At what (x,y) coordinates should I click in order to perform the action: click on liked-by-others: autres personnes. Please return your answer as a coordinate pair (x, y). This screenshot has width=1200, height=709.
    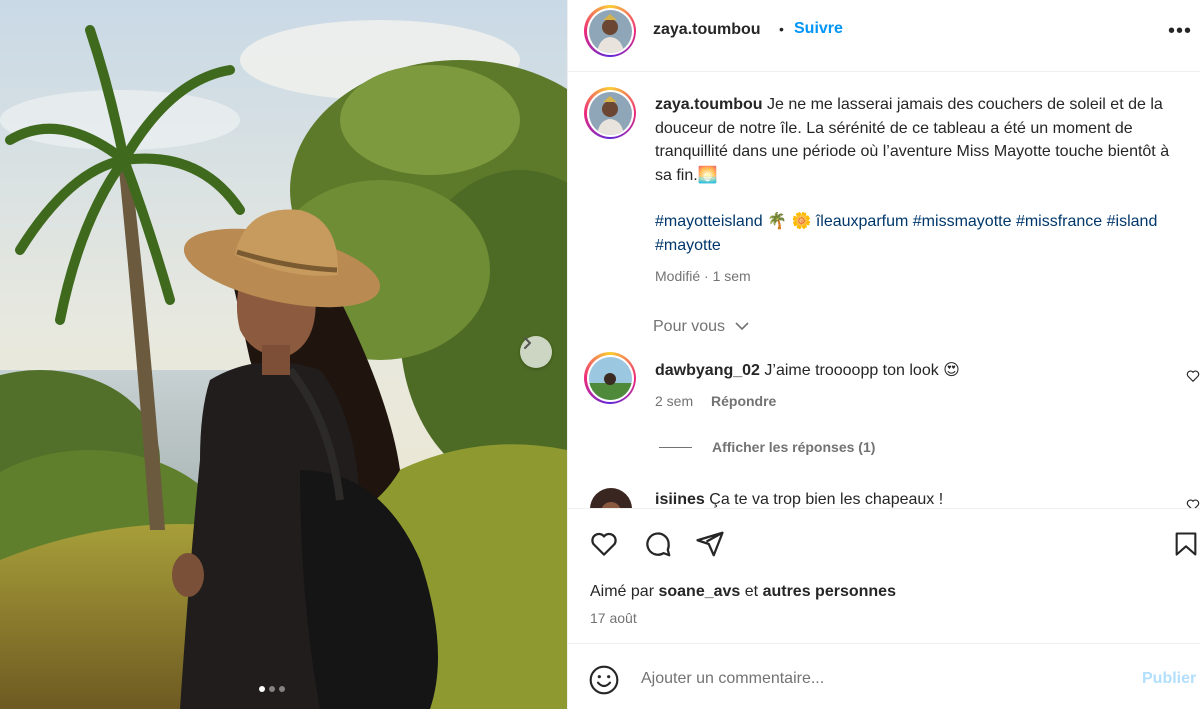
    Looking at the image, I should click on (829, 591).